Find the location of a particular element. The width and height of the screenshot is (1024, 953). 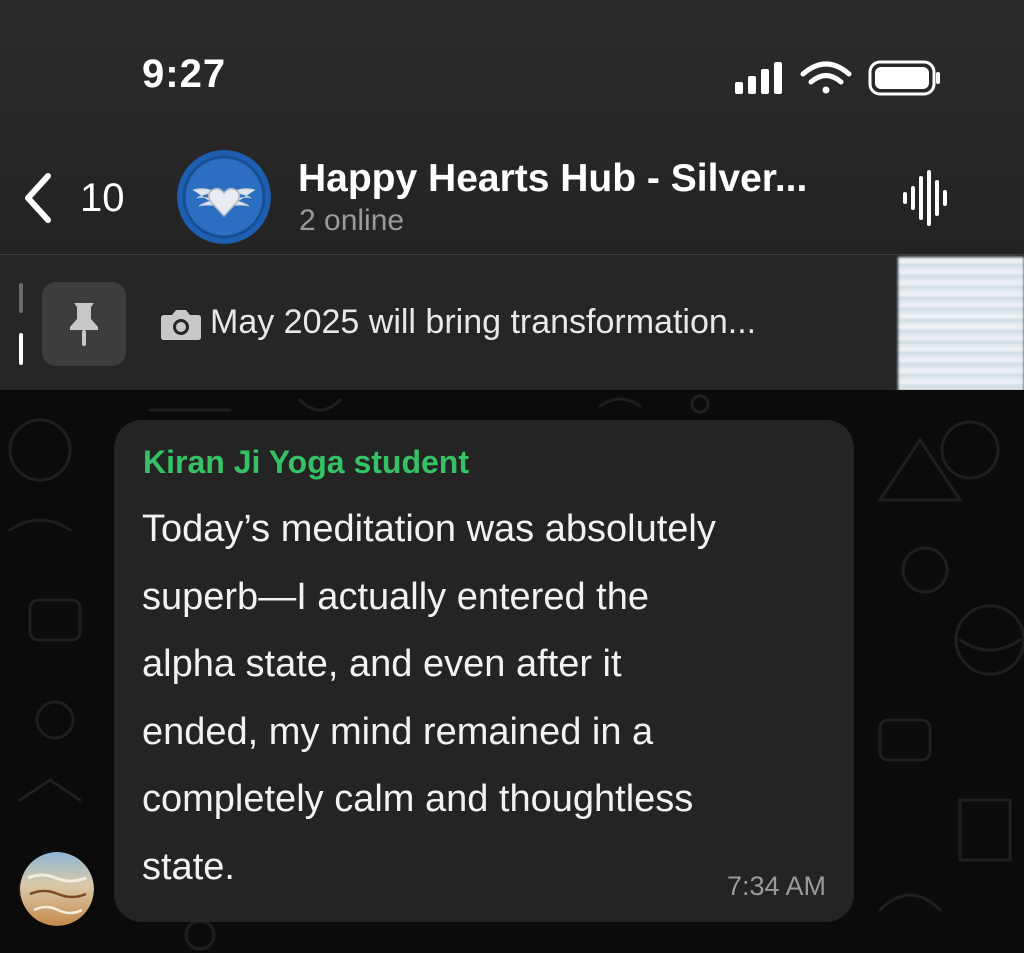

sender-avatar is located at coordinates (57, 889).